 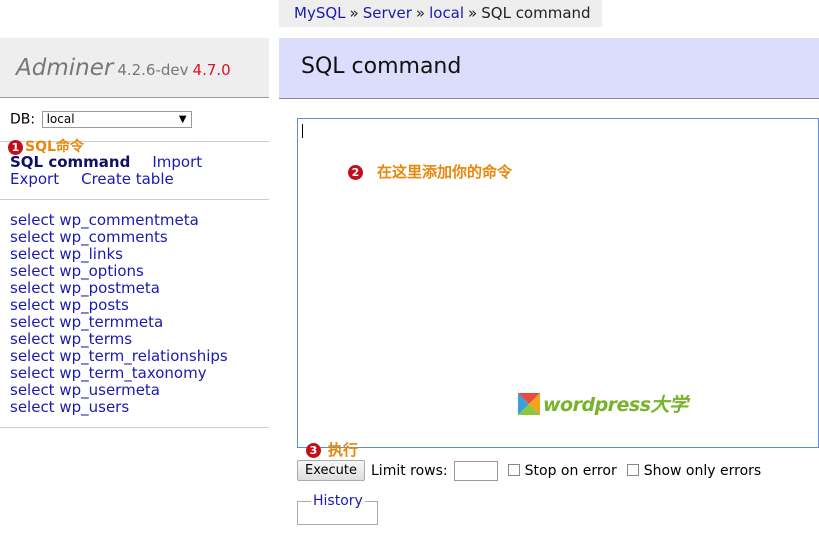 What do you see at coordinates (387, 13) in the screenshot?
I see `breadcrumb-server: Server` at bounding box center [387, 13].